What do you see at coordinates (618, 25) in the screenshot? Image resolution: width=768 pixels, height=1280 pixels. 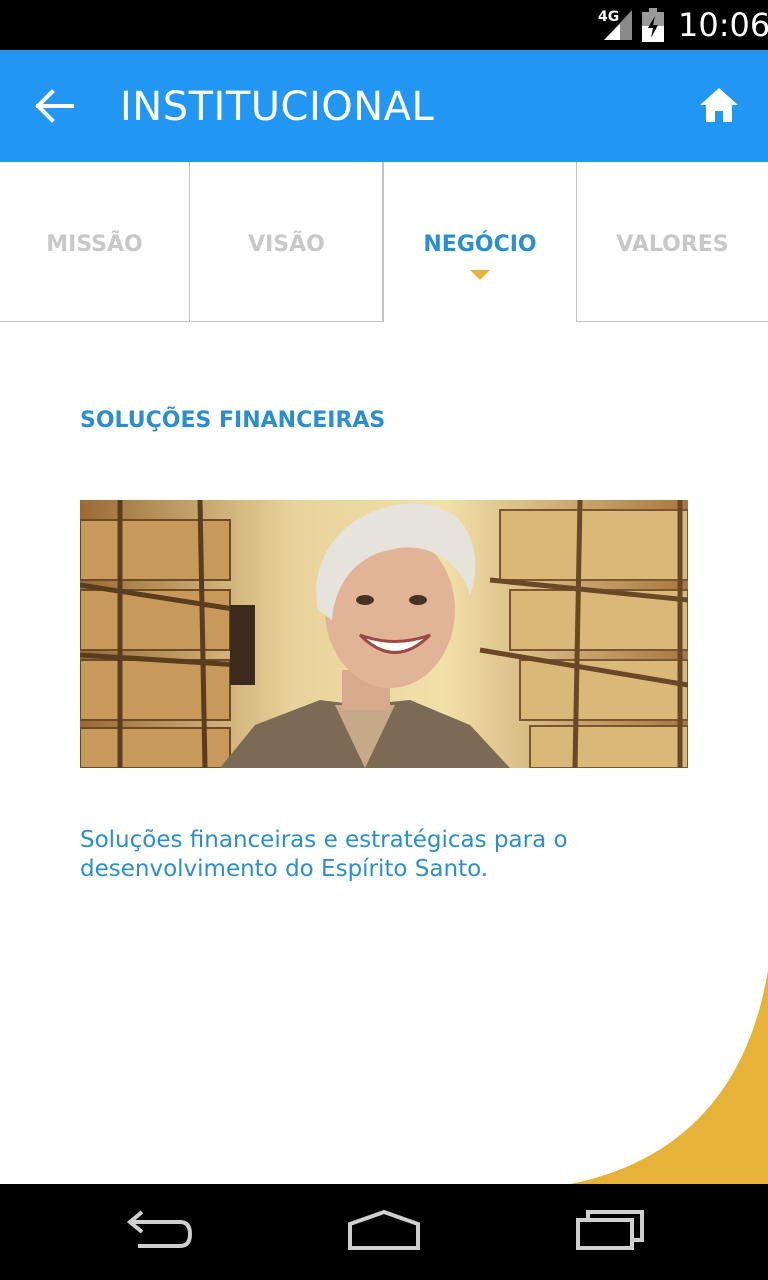 I see `signal-icon` at bounding box center [618, 25].